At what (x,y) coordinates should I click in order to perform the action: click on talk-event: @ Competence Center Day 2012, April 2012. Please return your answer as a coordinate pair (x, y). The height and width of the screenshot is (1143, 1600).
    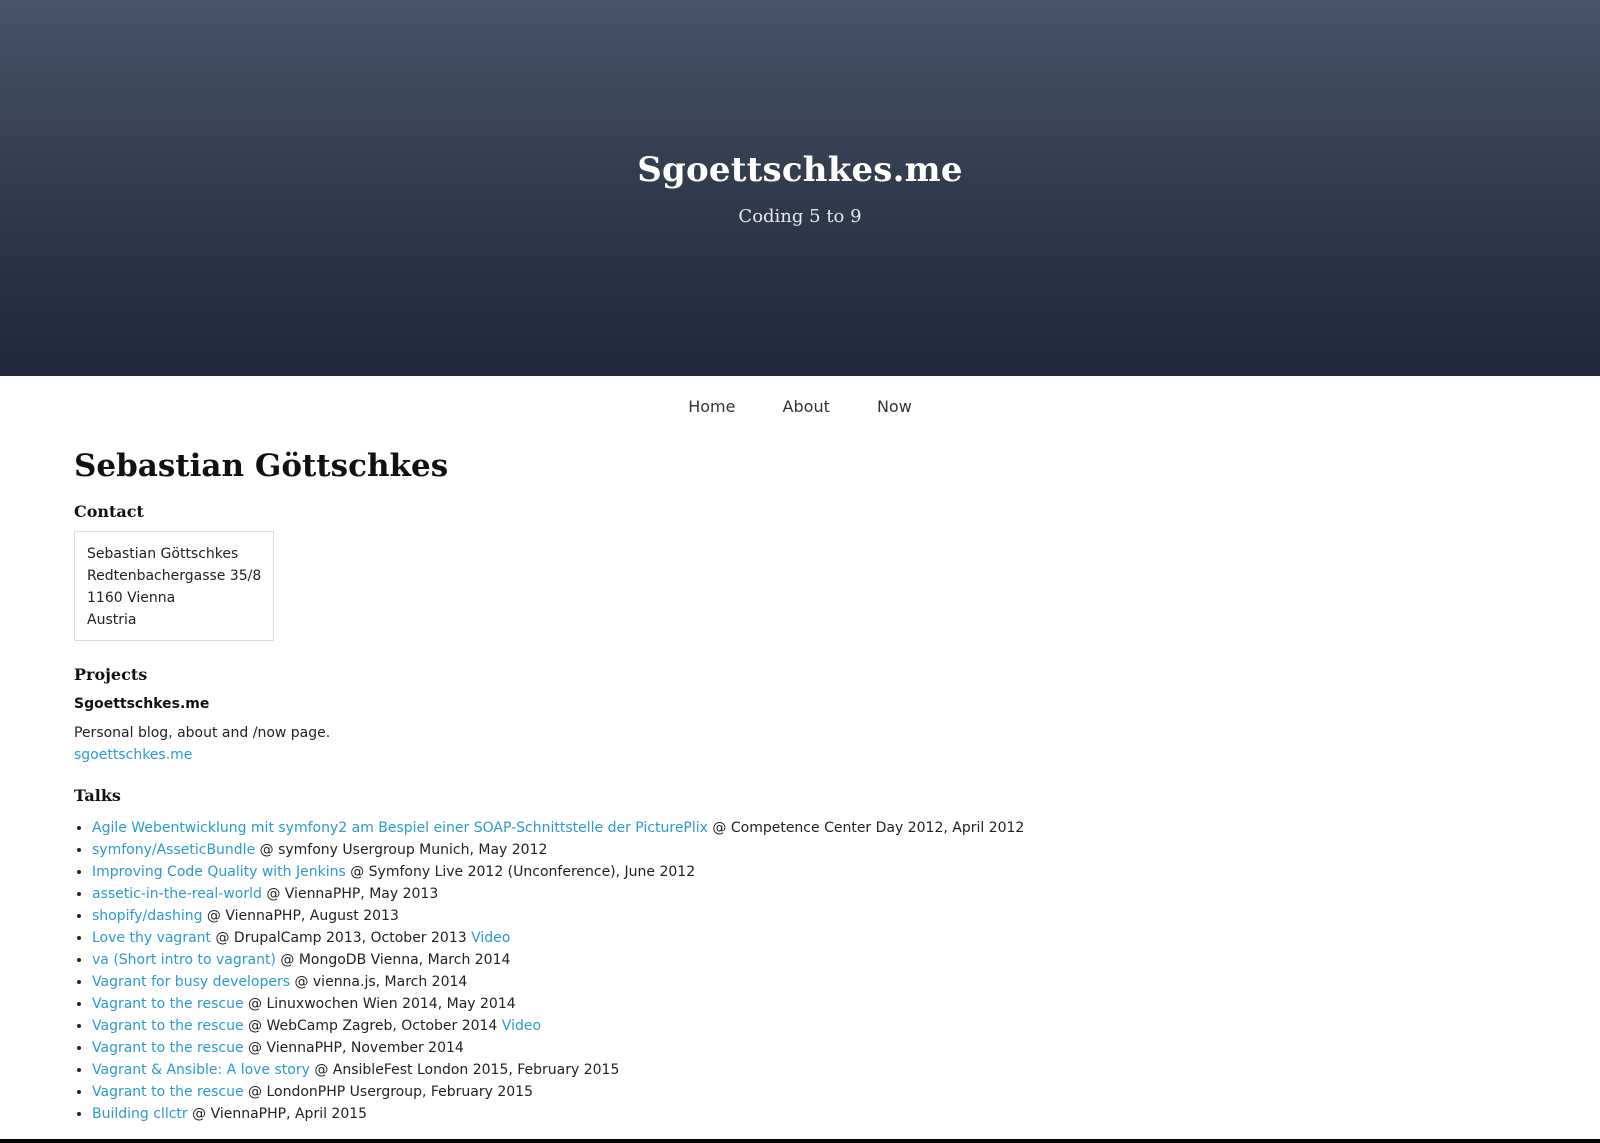
    Looking at the image, I should click on (866, 828).